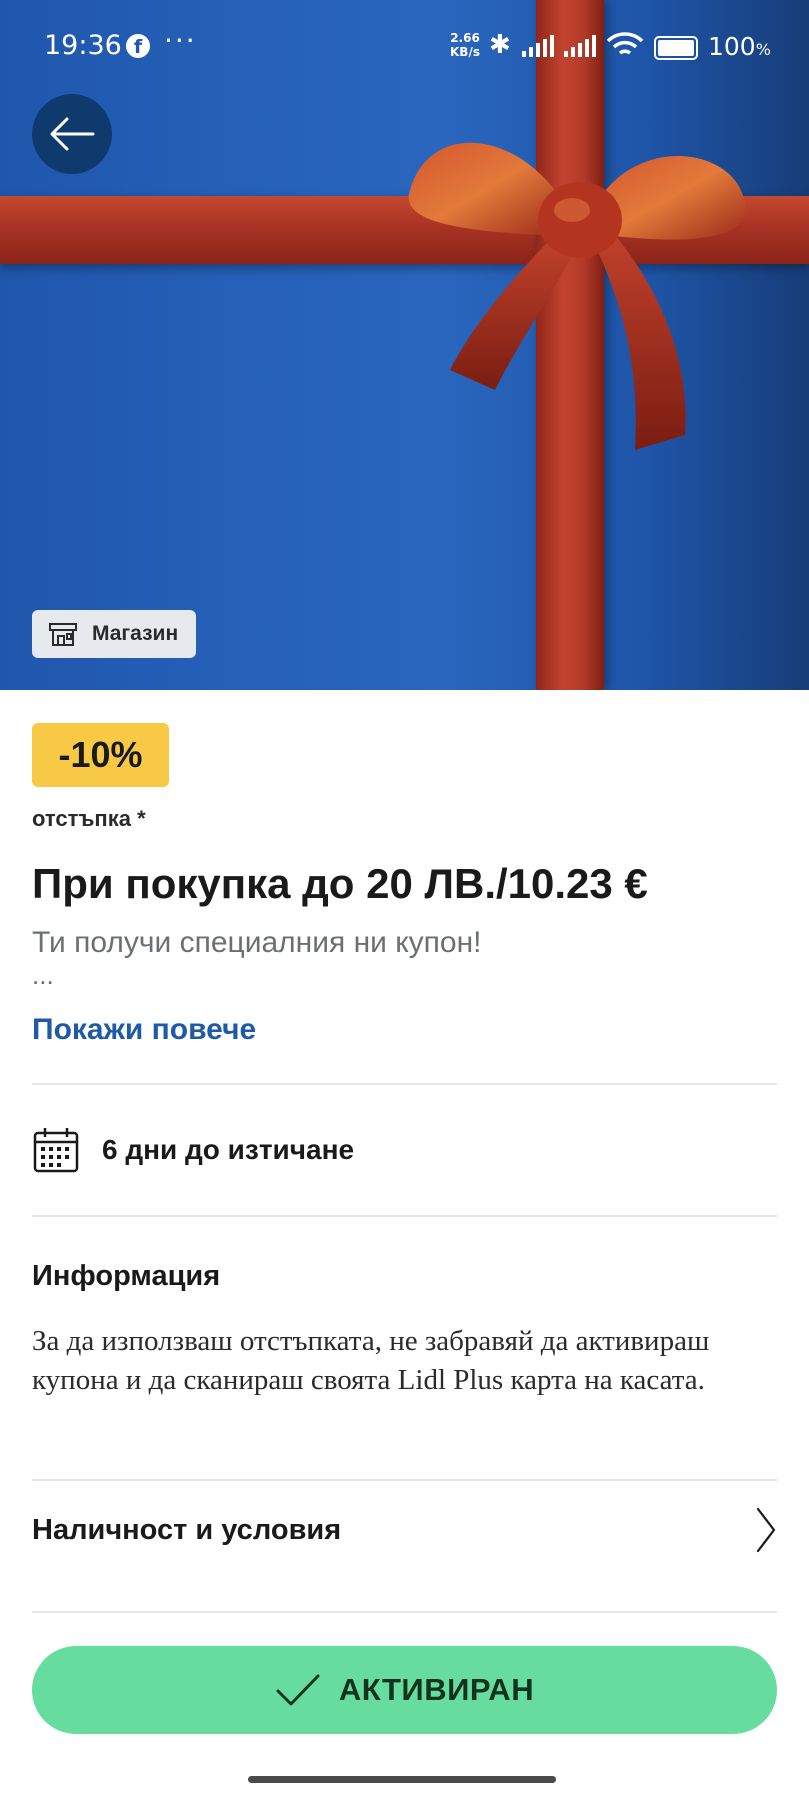 The width and height of the screenshot is (809, 1800). I want to click on terms-row: Наличност и условия, so click(404, 1530).